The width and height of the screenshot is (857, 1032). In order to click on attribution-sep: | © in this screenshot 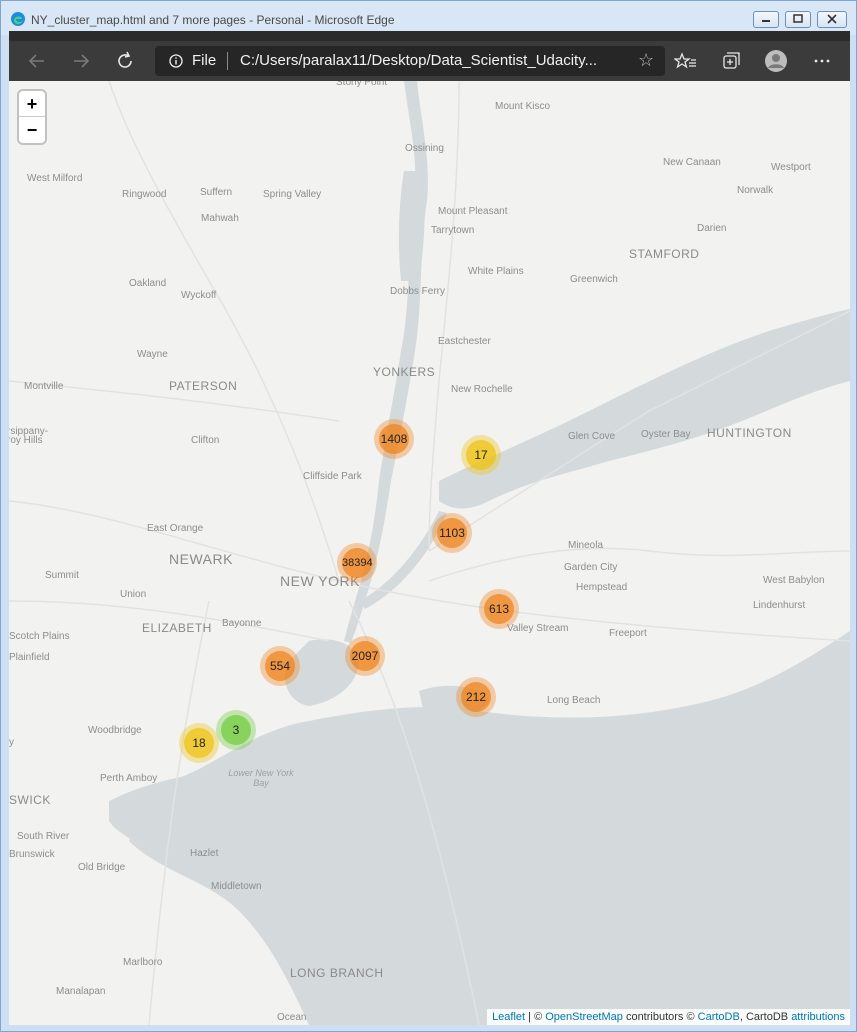, I will do `click(535, 1017)`.